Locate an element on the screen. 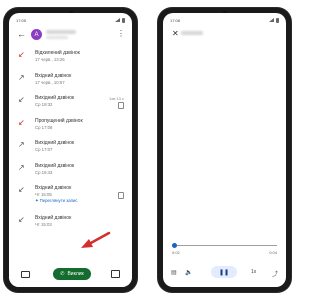 This screenshot has width=320, height=300. share-icon: ⤴ is located at coordinates (275, 273).